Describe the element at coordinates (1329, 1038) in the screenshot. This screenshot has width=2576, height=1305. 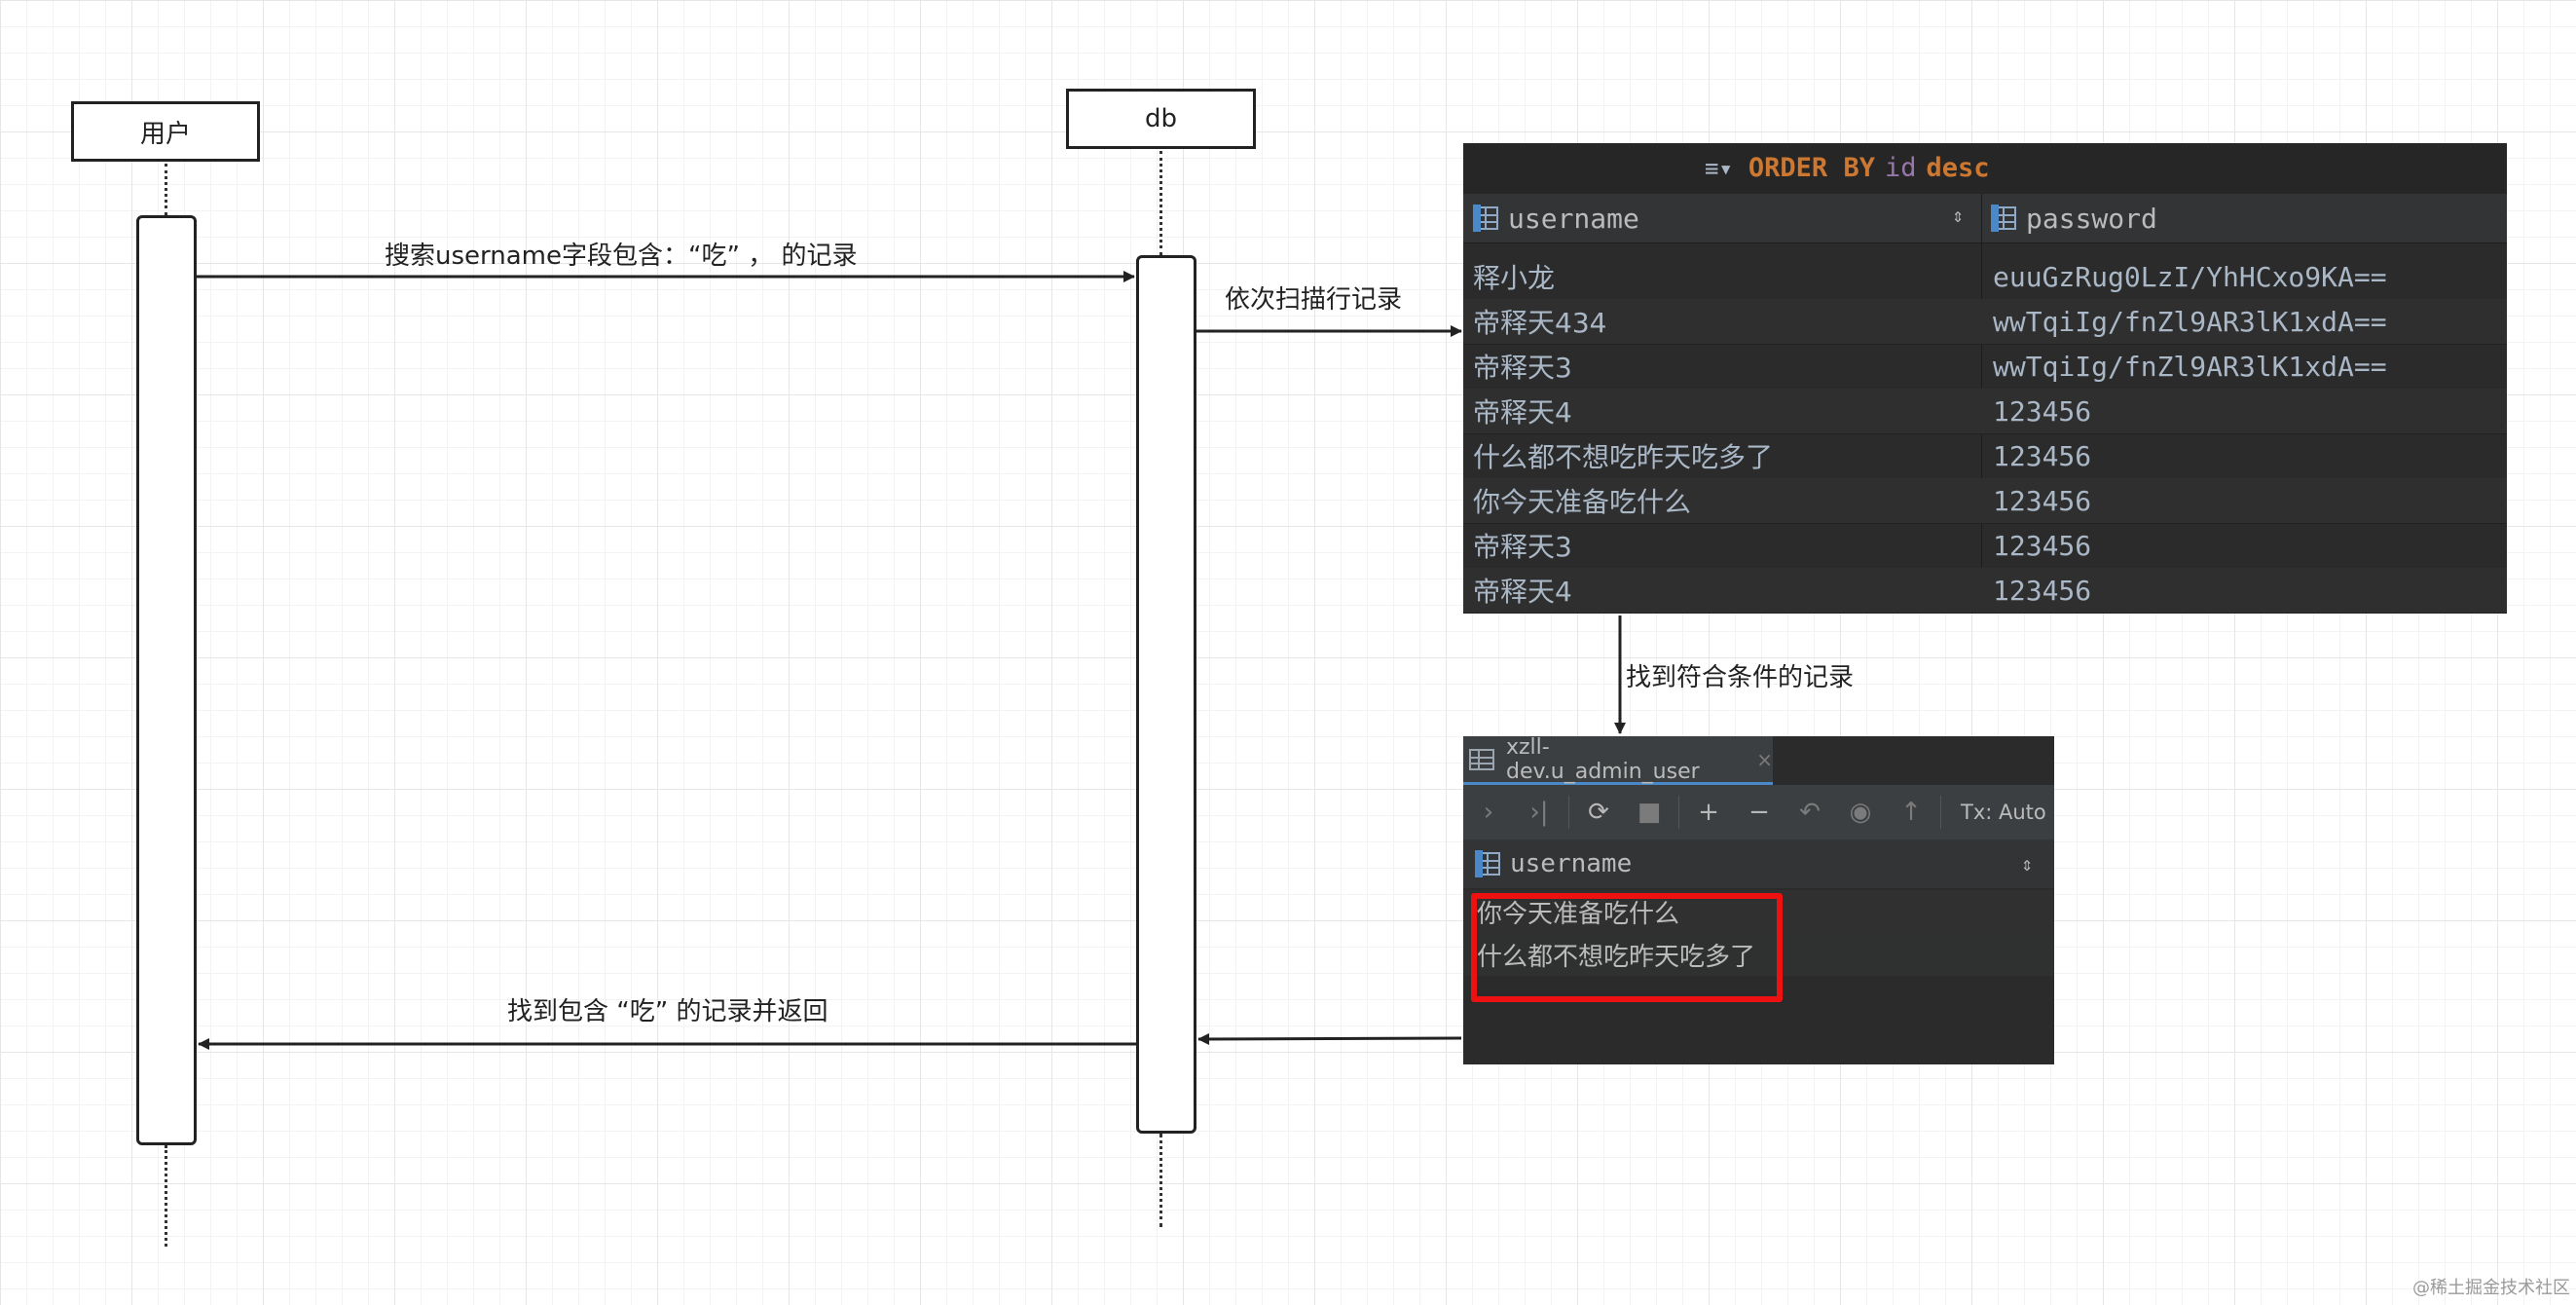
I see `arrow-db-return` at that location.